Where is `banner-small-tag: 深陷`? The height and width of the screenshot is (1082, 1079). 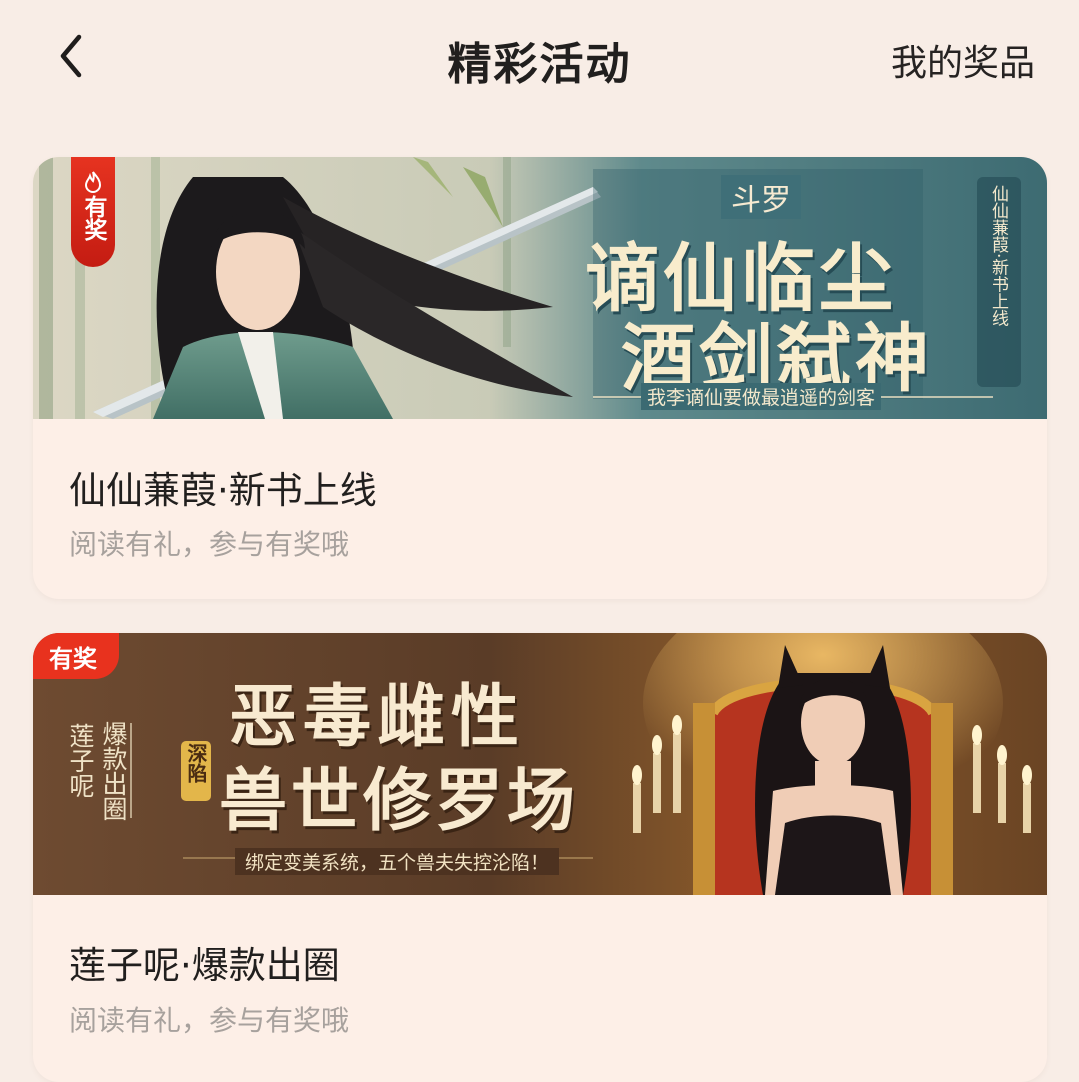 banner-small-tag: 深陷 is located at coordinates (196, 763).